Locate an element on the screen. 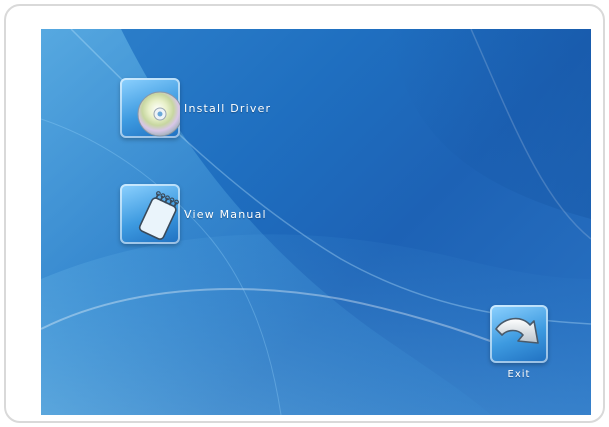  view-manual-label: View Manual is located at coordinates (225, 214).